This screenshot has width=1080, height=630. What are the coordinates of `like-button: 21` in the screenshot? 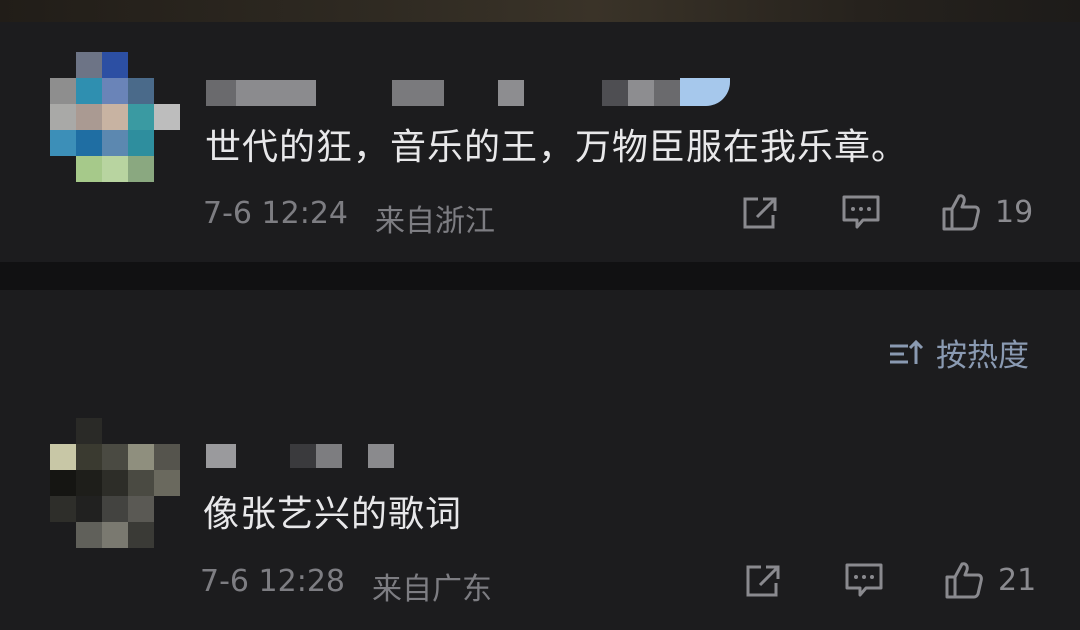 It's located at (990, 580).